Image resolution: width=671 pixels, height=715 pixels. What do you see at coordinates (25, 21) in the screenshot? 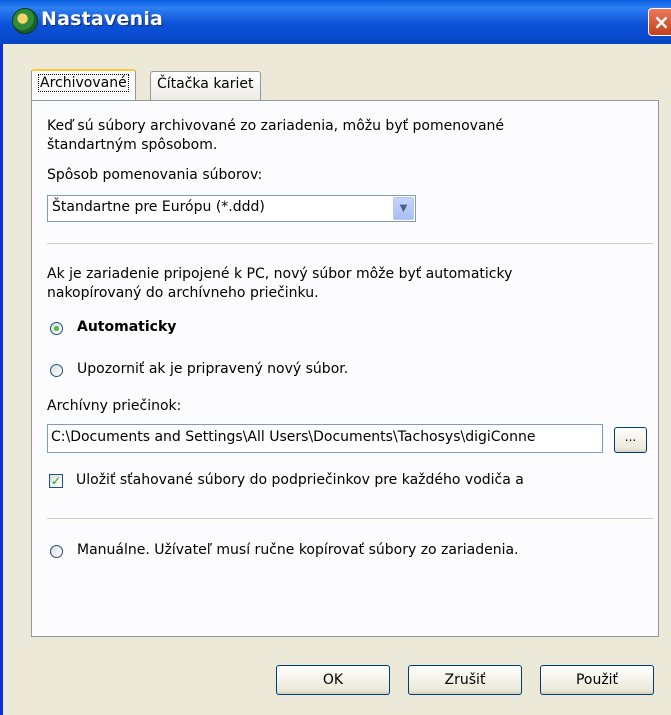
I see `app-icon` at bounding box center [25, 21].